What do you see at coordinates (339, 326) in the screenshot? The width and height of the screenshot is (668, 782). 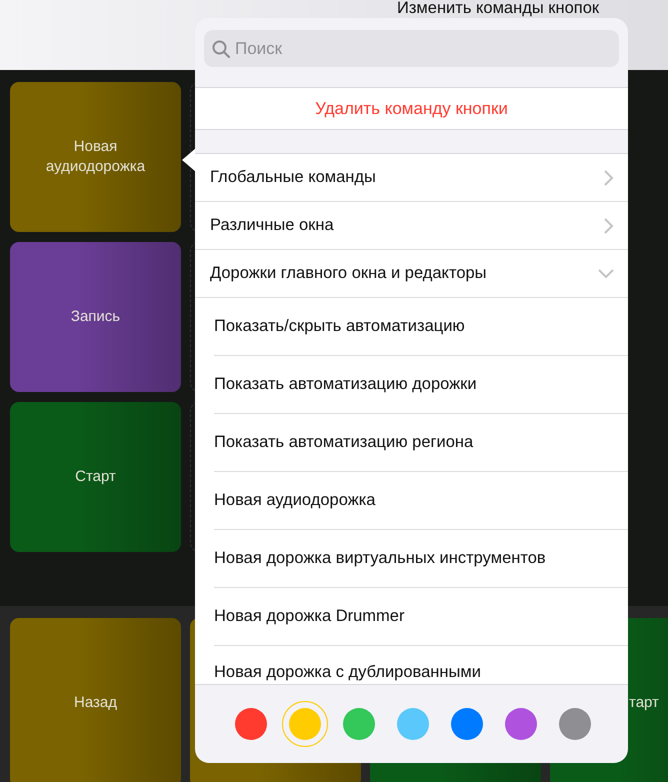 I see `command-item: Показать/скрыть автоматизацию` at bounding box center [339, 326].